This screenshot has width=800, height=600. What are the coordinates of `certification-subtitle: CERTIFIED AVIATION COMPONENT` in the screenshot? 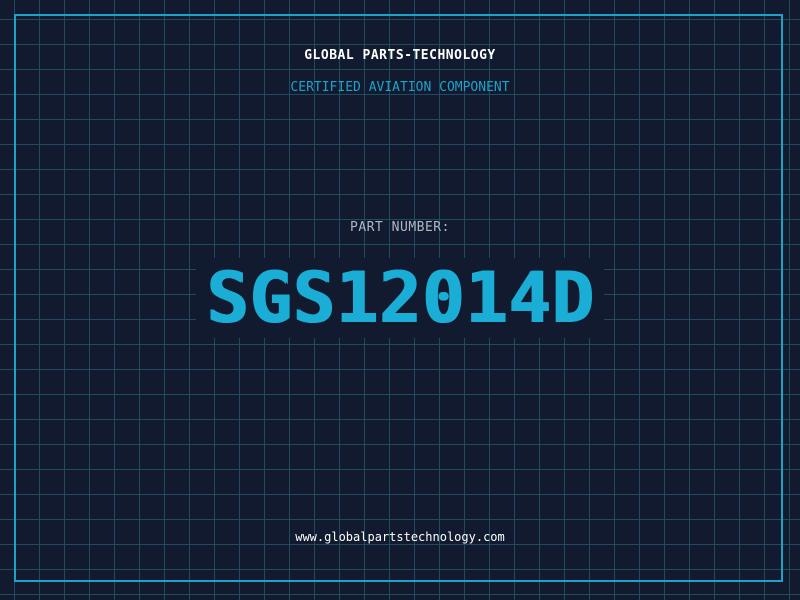 It's located at (400, 87).